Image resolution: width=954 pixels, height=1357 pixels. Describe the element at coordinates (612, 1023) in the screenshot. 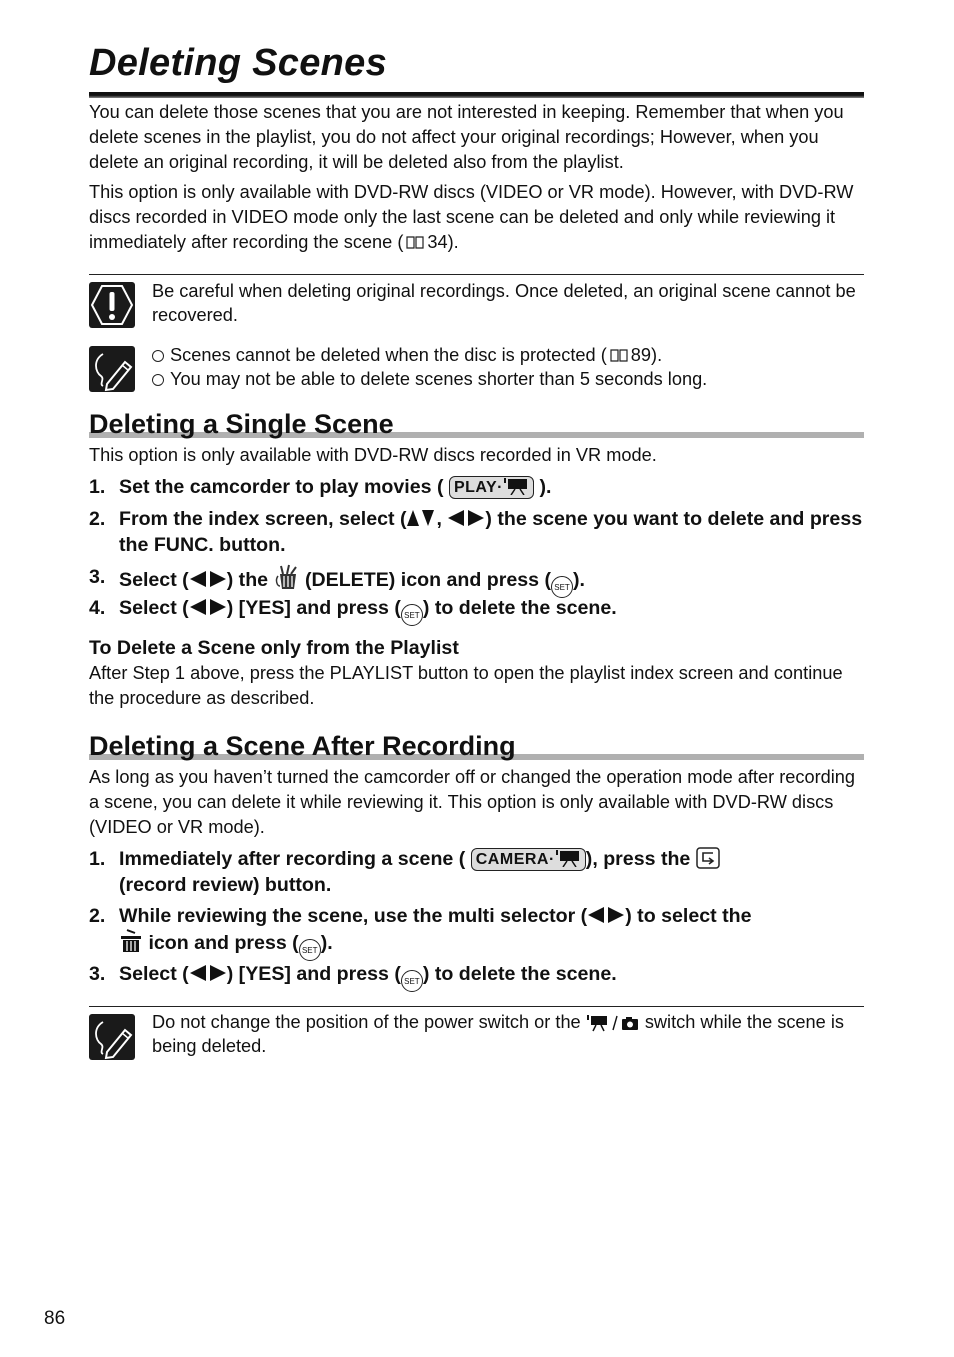

I see `movie-photo-switch-icon` at that location.